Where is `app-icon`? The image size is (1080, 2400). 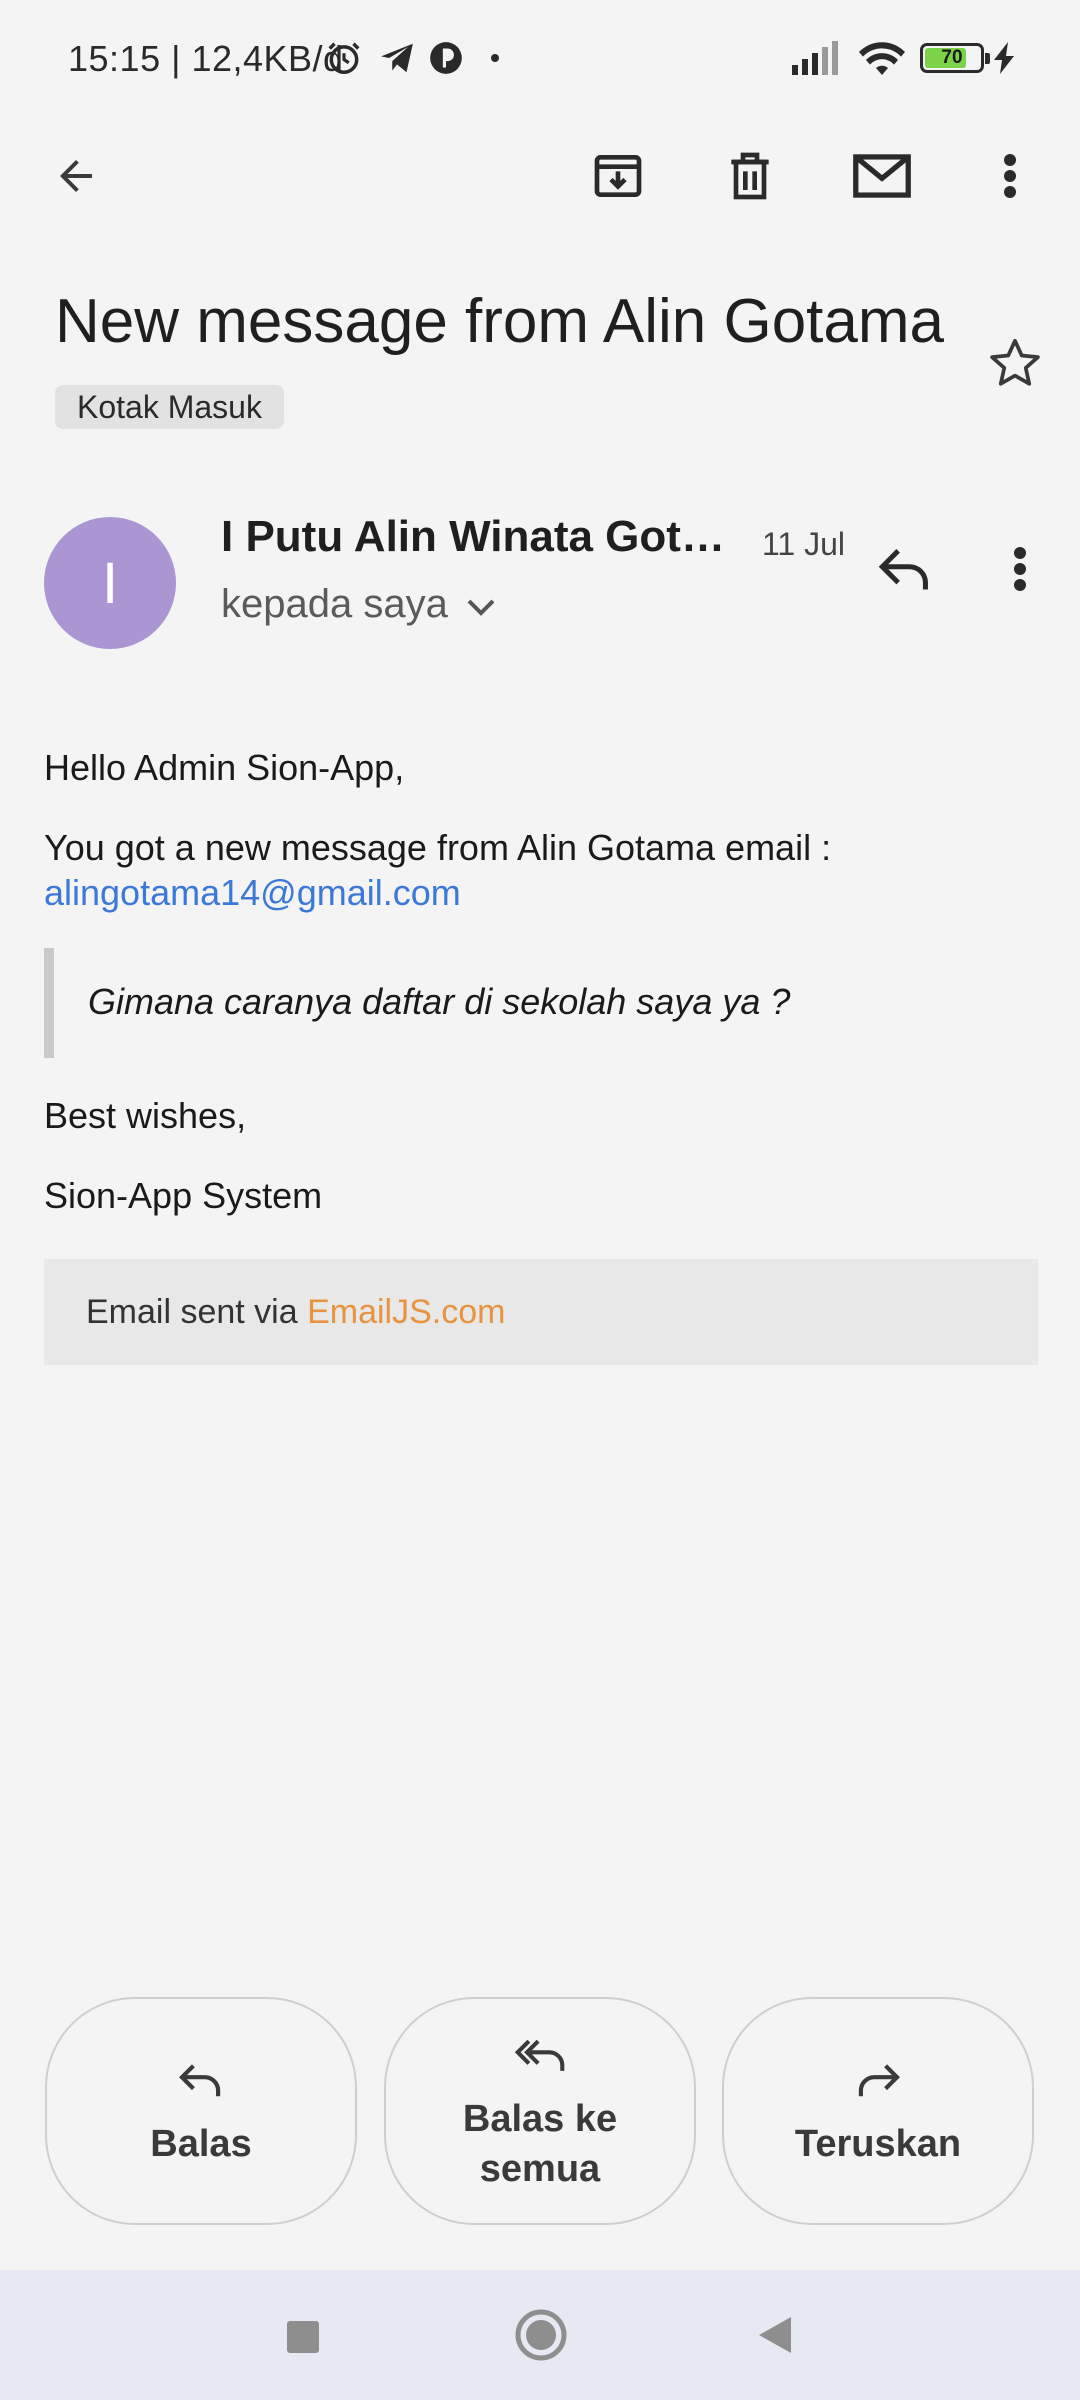 app-icon is located at coordinates (446, 58).